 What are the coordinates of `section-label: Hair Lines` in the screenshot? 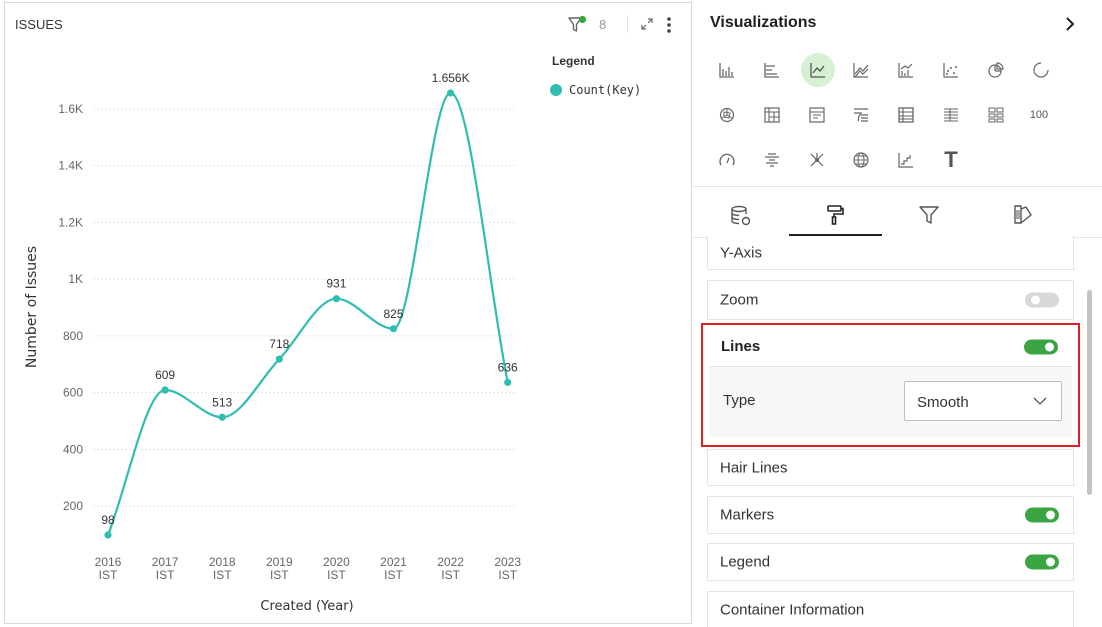 It's located at (754, 467).